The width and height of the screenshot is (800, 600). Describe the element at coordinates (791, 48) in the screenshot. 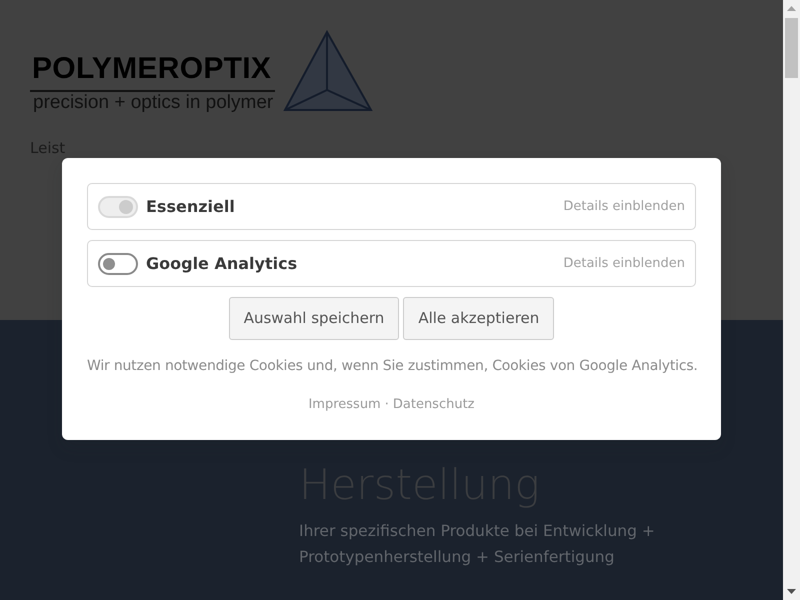

I see `scrollbar-thumb` at that location.